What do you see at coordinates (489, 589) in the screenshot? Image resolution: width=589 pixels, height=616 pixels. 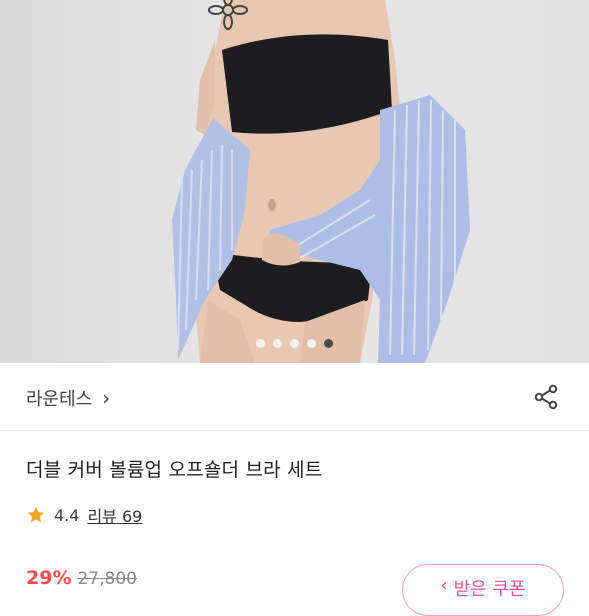 I see `coupon-label: 받은 쿠폰` at bounding box center [489, 589].